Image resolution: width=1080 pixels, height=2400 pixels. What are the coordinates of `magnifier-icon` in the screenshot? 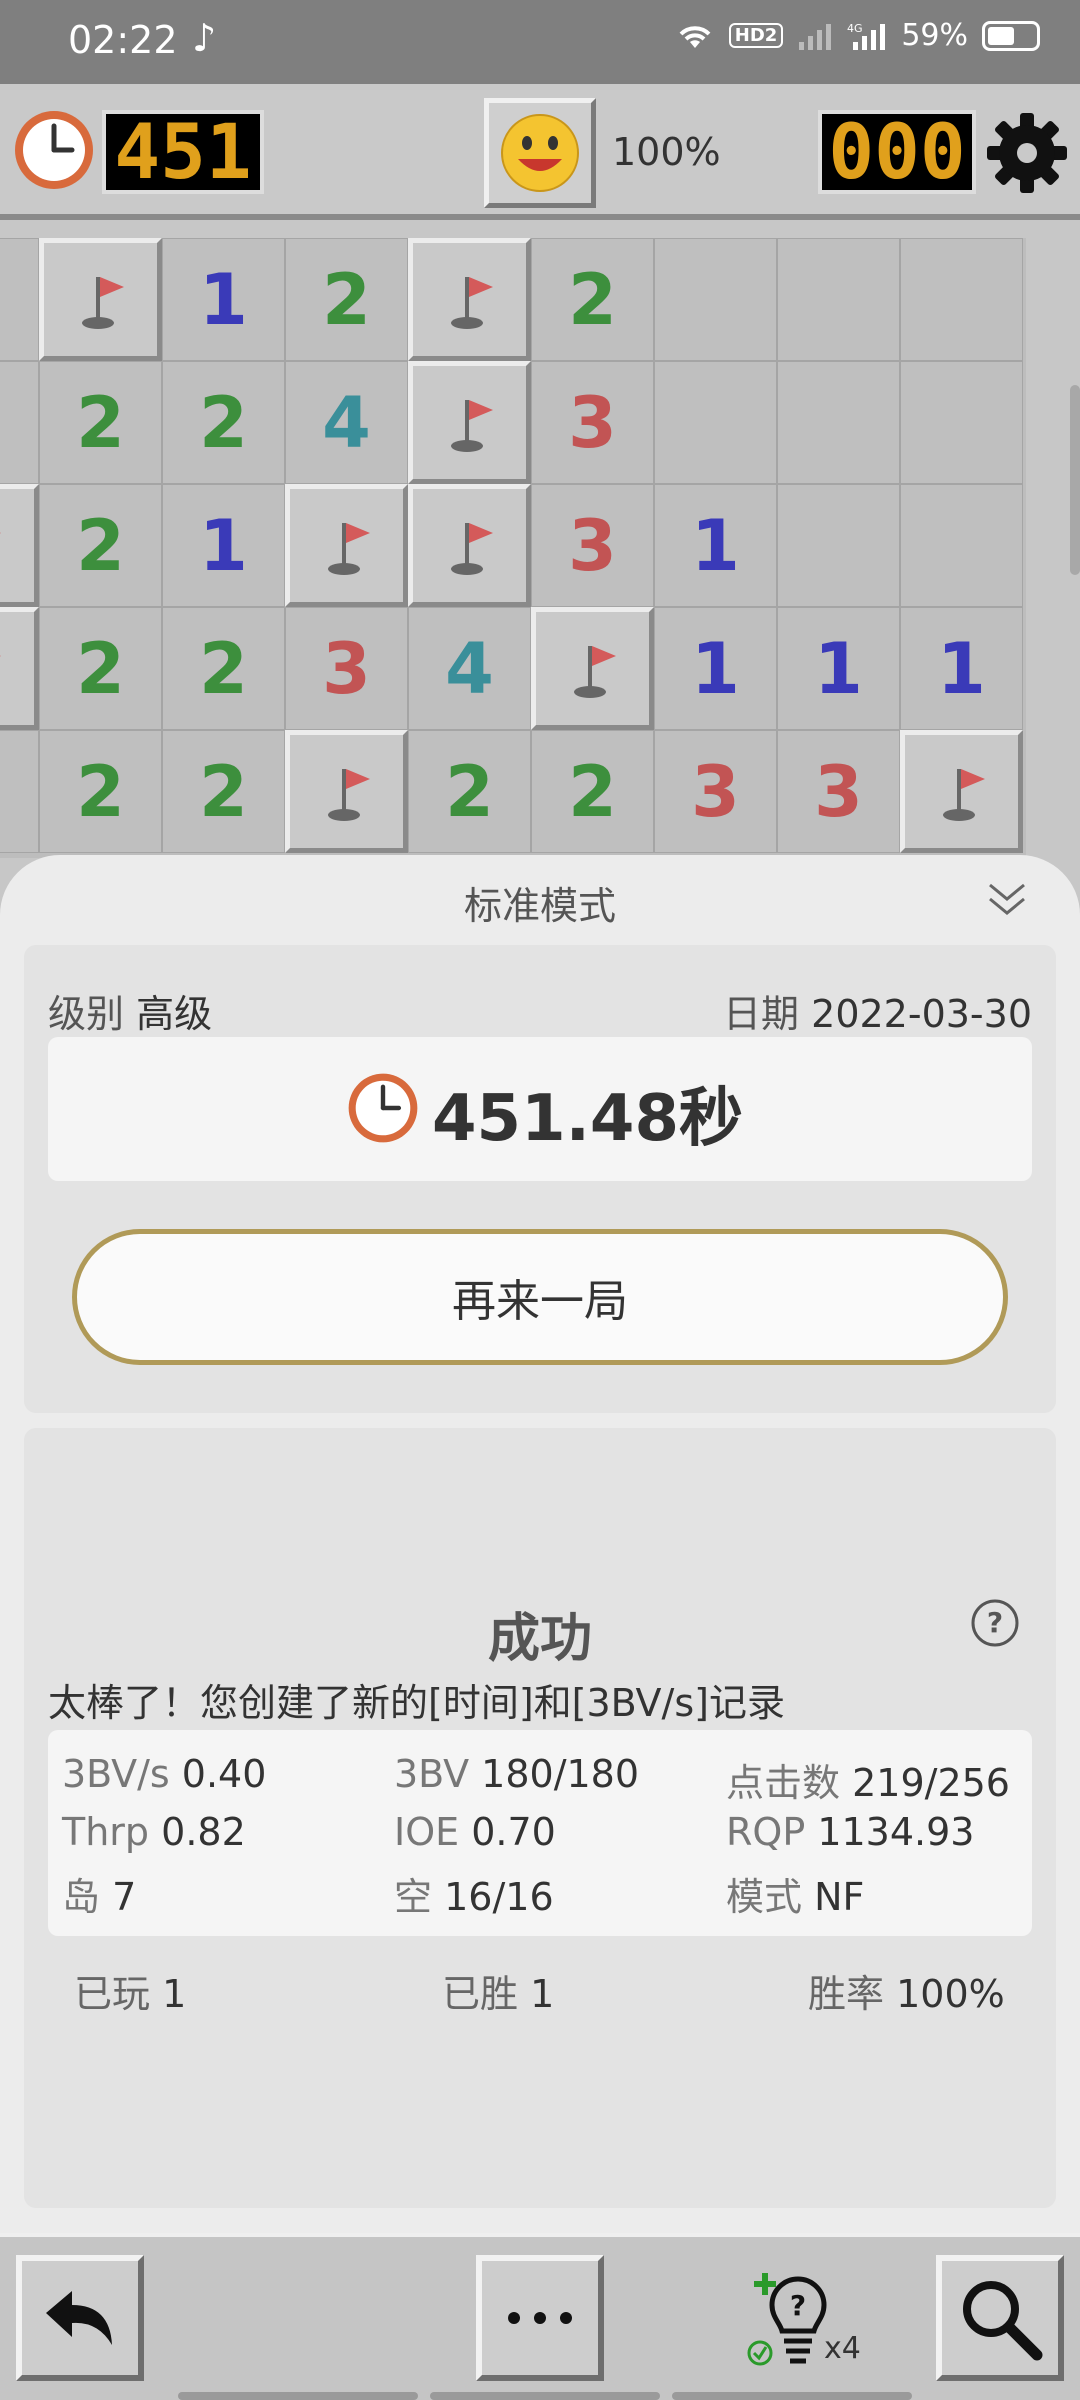 It's located at (1003, 2321).